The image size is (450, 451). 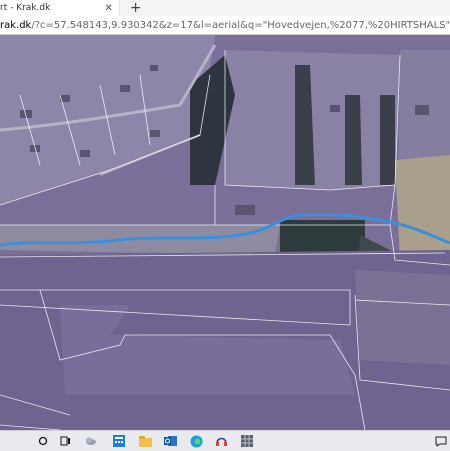 What do you see at coordinates (247, 441) in the screenshot?
I see `spreadsheet-icon` at bounding box center [247, 441].